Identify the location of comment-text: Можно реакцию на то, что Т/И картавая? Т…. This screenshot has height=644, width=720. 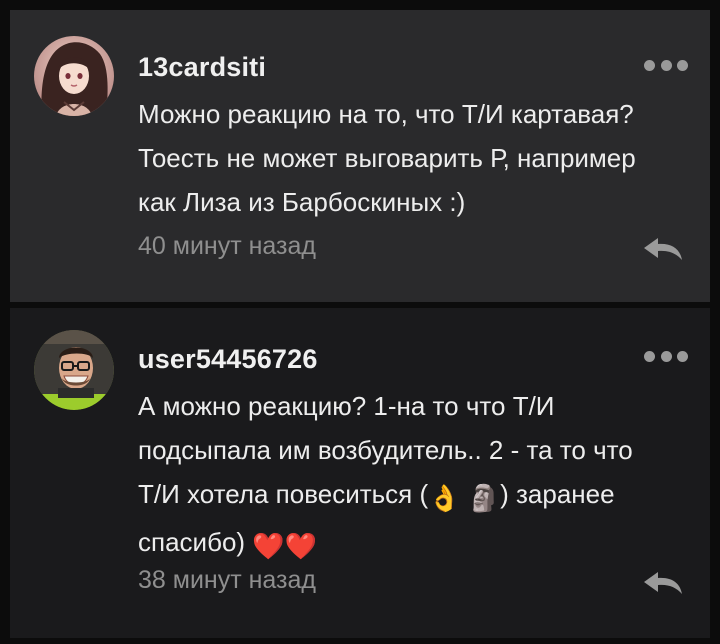
(387, 158).